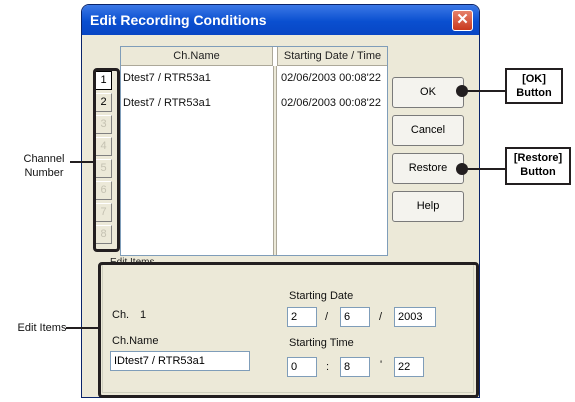 This screenshot has width=575, height=402. I want to click on channel-number-leader, so click(82, 162).